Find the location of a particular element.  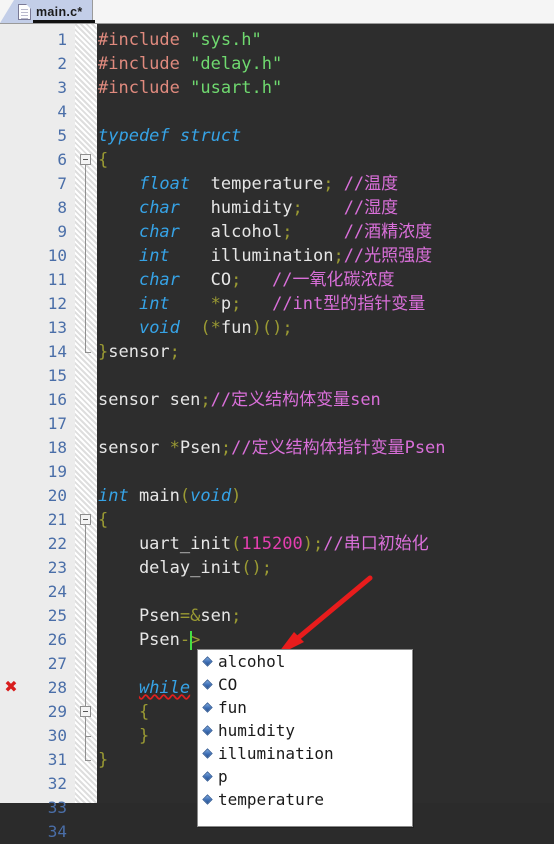

code-token: sensor is located at coordinates (134, 448).